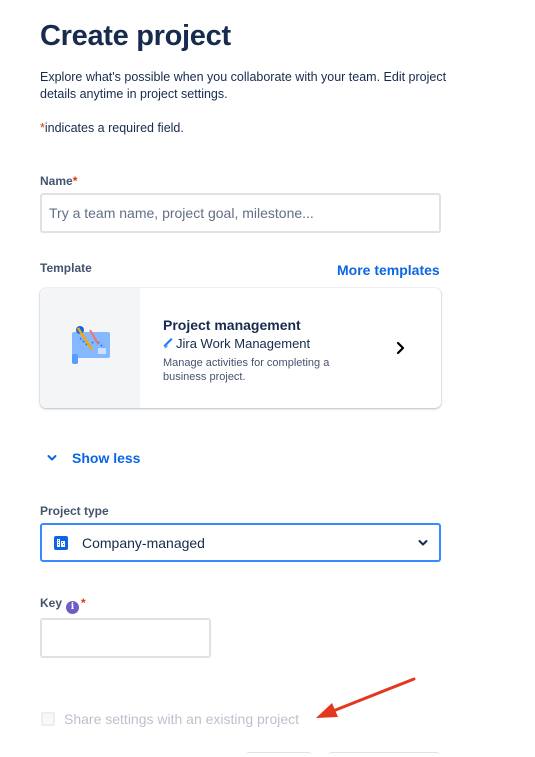  Describe the element at coordinates (143, 542) in the screenshot. I see `project-type-value: Company-managed` at that location.